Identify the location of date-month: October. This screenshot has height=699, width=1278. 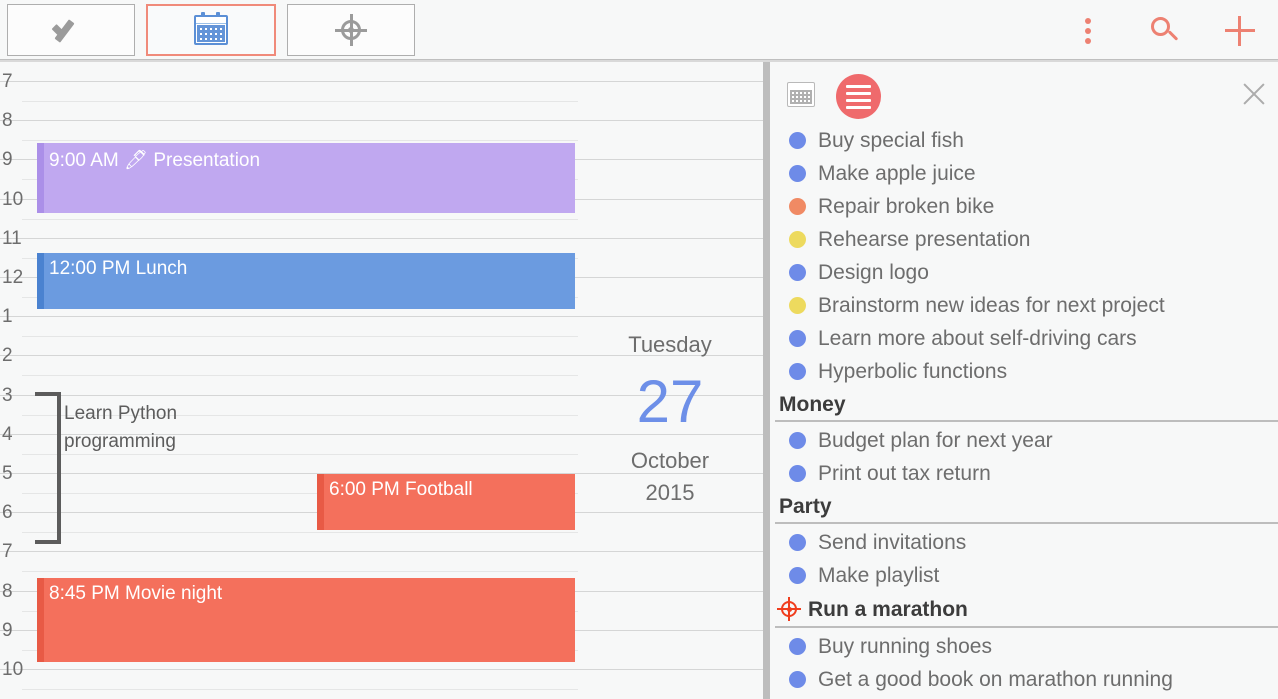
(670, 460).